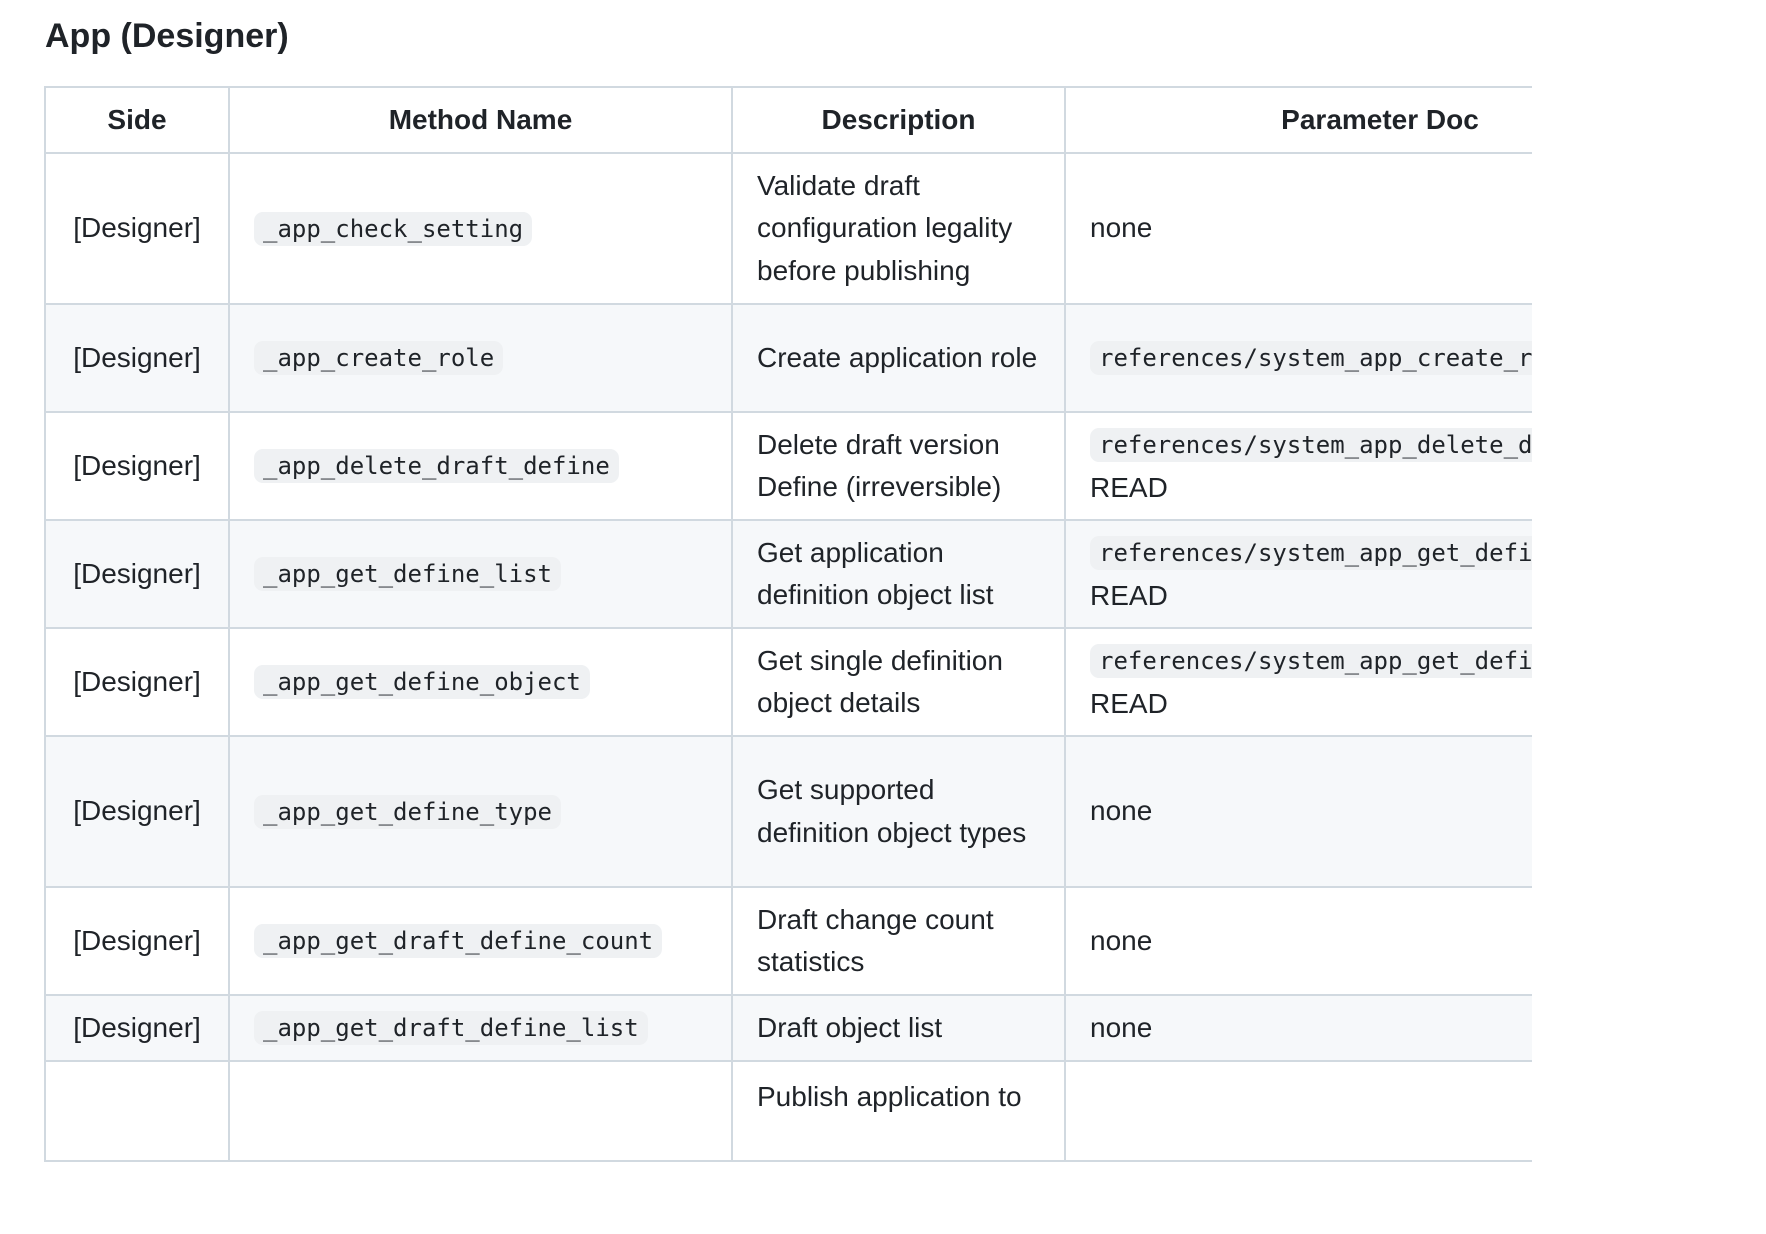 The height and width of the screenshot is (1234, 1766). Describe the element at coordinates (1298, 466) in the screenshot. I see `parameter-doc-cell: references/system_app_delete_d READ` at that location.